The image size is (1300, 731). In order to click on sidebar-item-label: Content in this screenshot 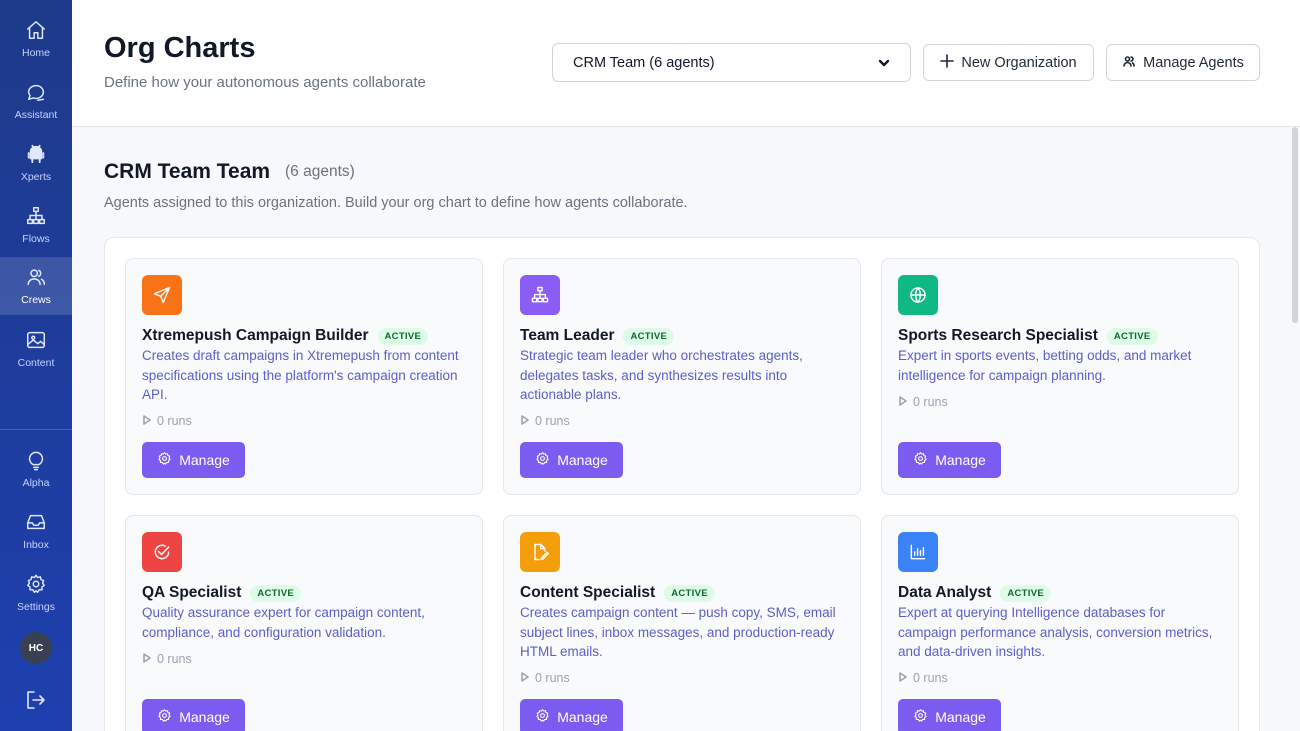, I will do `click(36, 363)`.